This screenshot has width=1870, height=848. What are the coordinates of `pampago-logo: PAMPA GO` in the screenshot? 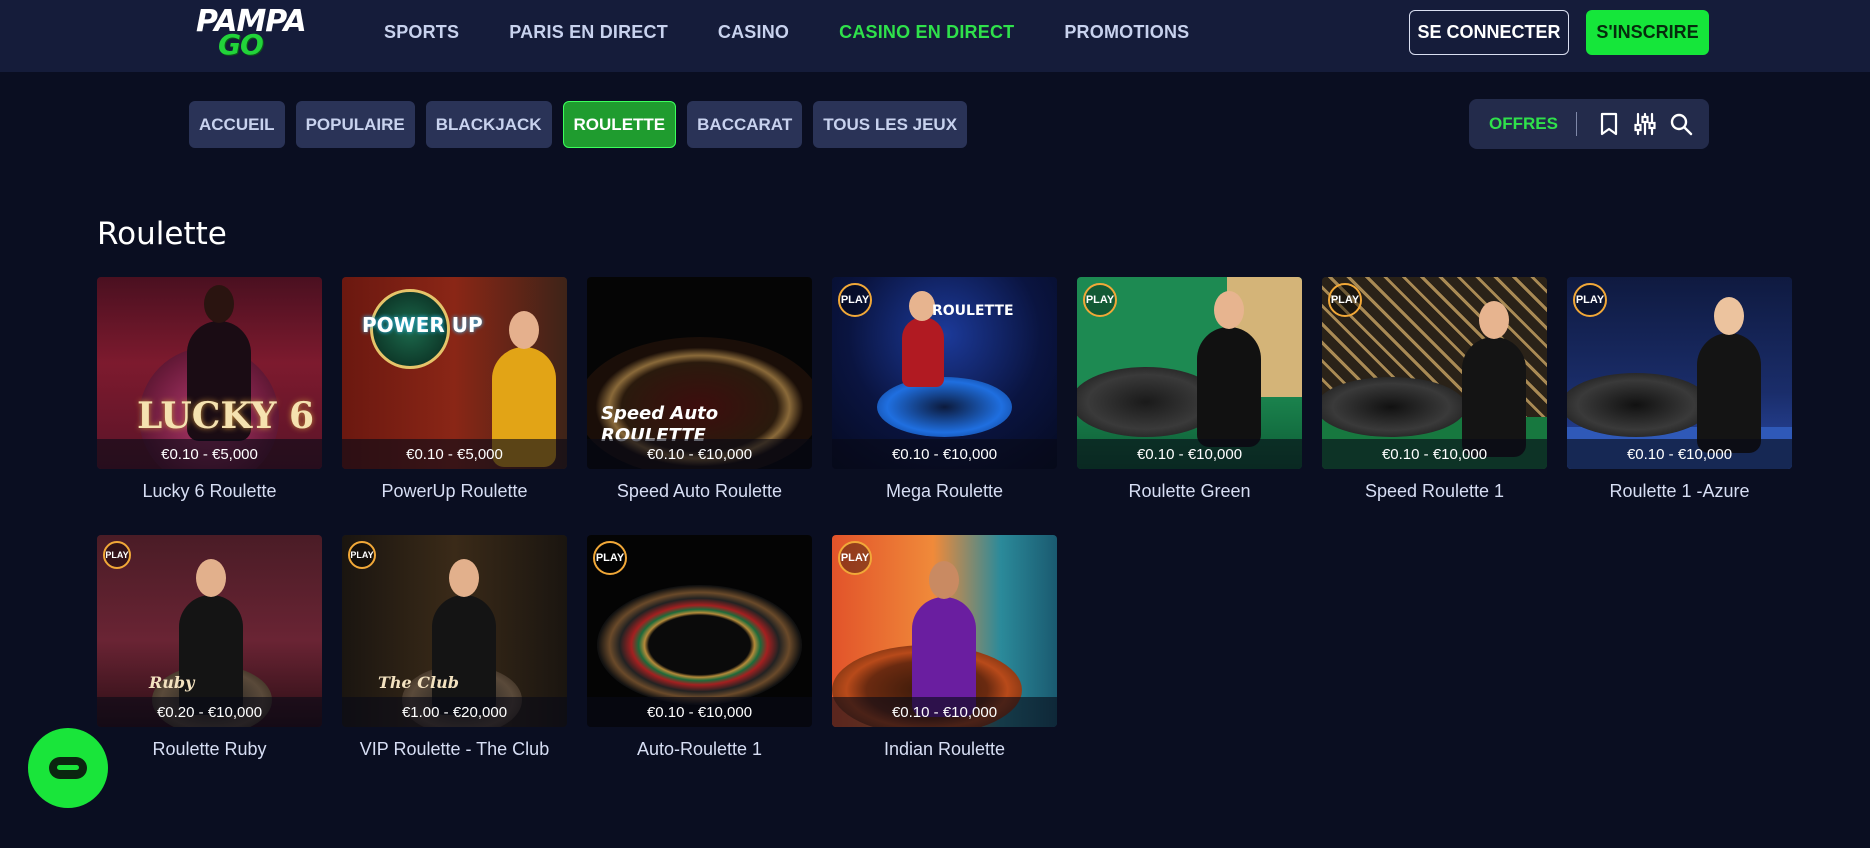 It's located at (251, 32).